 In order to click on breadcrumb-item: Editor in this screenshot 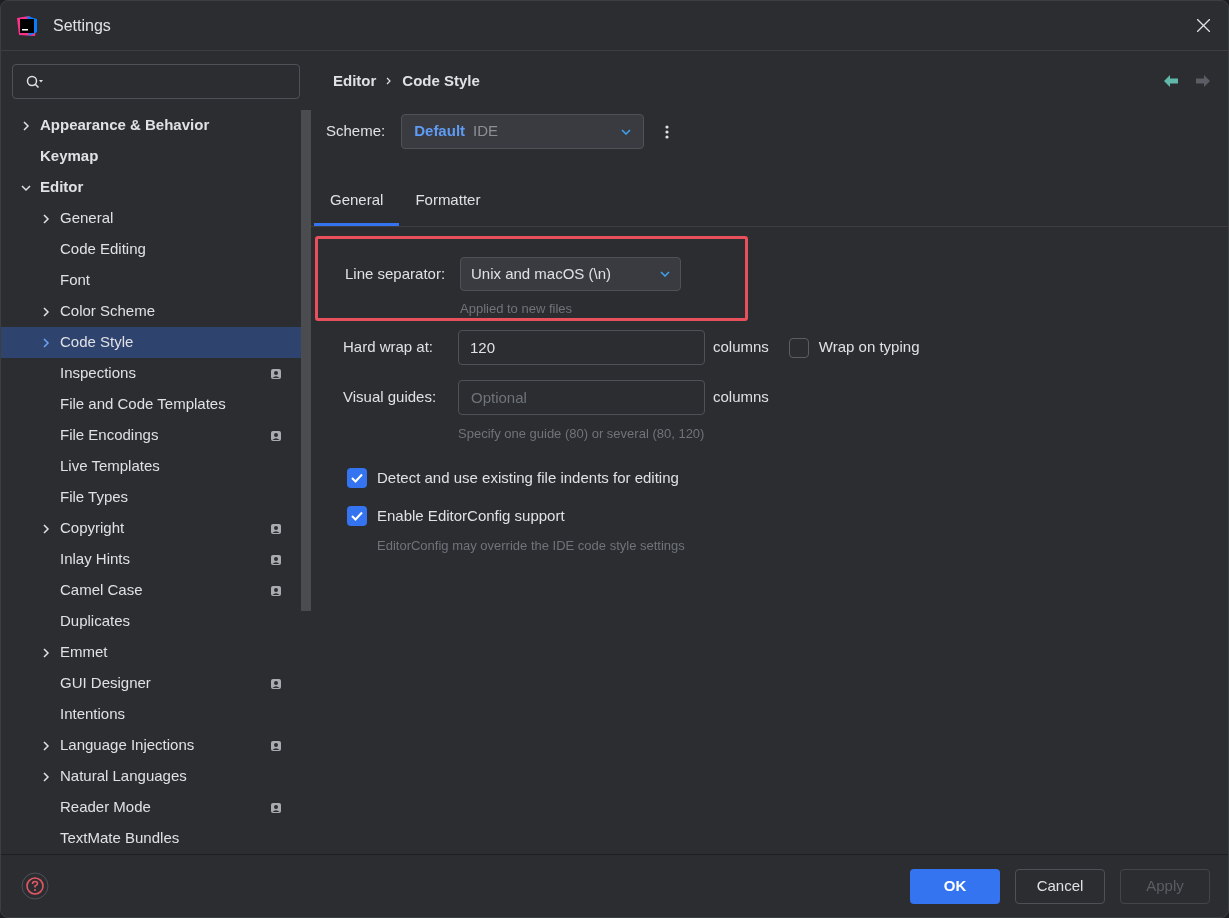, I will do `click(355, 81)`.